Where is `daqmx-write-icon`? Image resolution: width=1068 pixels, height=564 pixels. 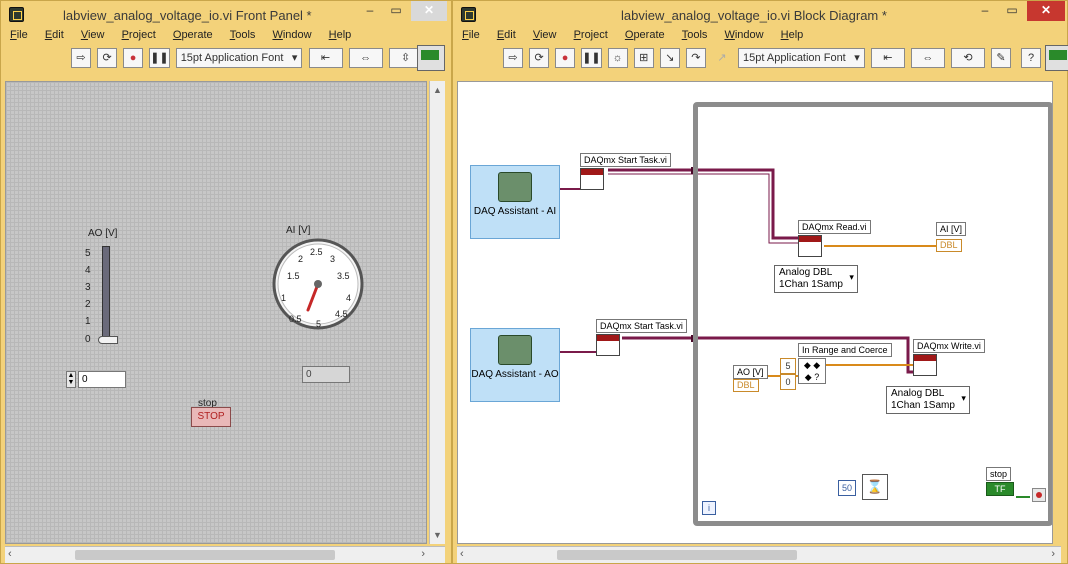 daqmx-write-icon is located at coordinates (925, 365).